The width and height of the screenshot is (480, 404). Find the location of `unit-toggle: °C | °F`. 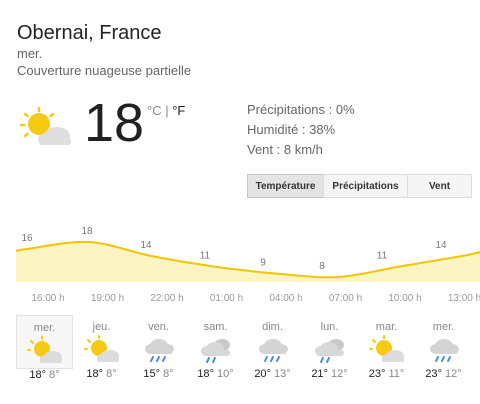

unit-toggle: °C | °F is located at coordinates (166, 110).